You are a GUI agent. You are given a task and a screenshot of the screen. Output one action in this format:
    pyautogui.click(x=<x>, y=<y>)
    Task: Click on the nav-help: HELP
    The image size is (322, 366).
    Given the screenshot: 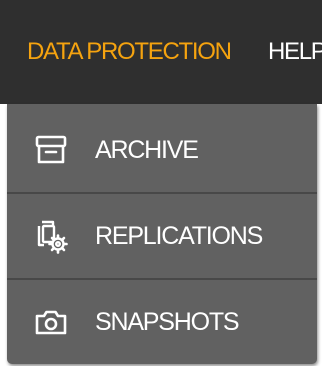 What is the action you would take?
    pyautogui.click(x=295, y=52)
    